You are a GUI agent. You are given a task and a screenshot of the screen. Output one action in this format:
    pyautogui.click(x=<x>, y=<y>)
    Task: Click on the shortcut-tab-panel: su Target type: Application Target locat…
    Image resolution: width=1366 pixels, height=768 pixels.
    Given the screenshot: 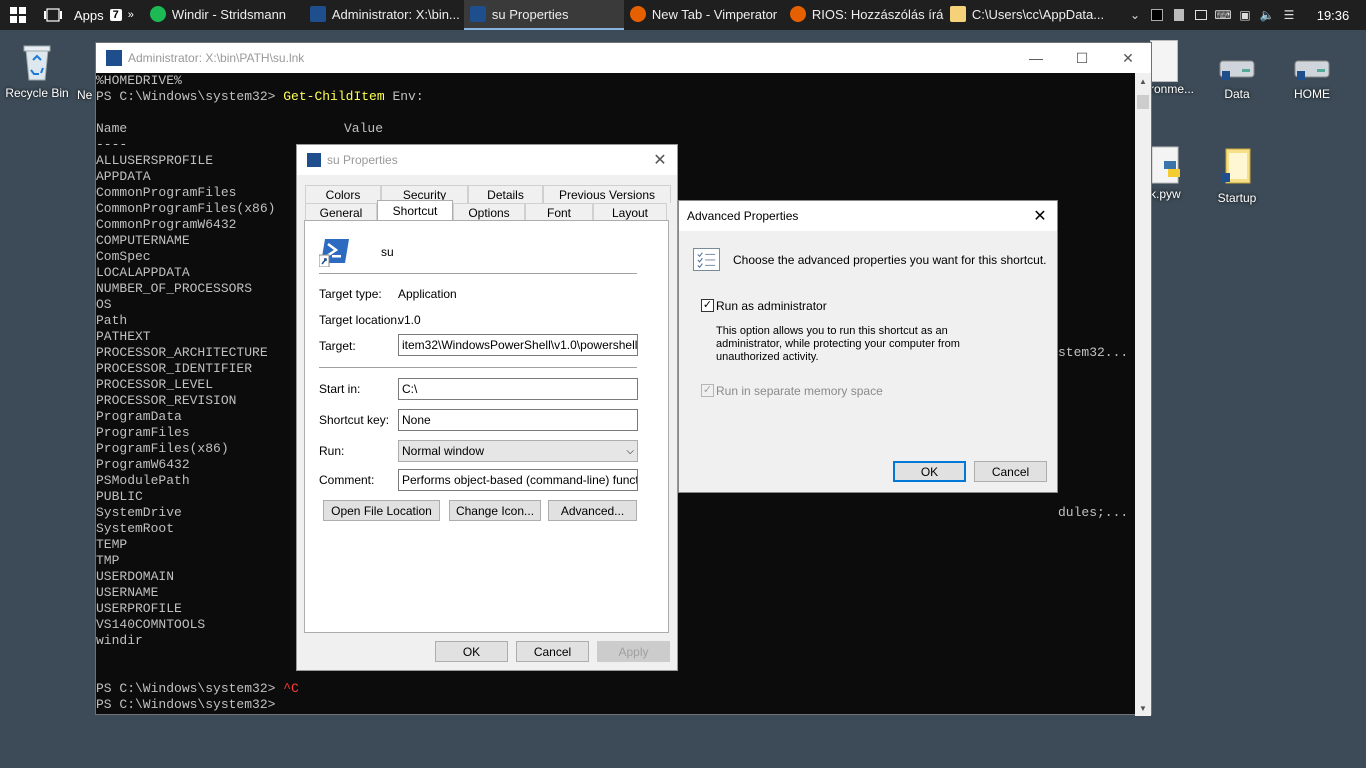 What is the action you would take?
    pyautogui.click(x=486, y=426)
    